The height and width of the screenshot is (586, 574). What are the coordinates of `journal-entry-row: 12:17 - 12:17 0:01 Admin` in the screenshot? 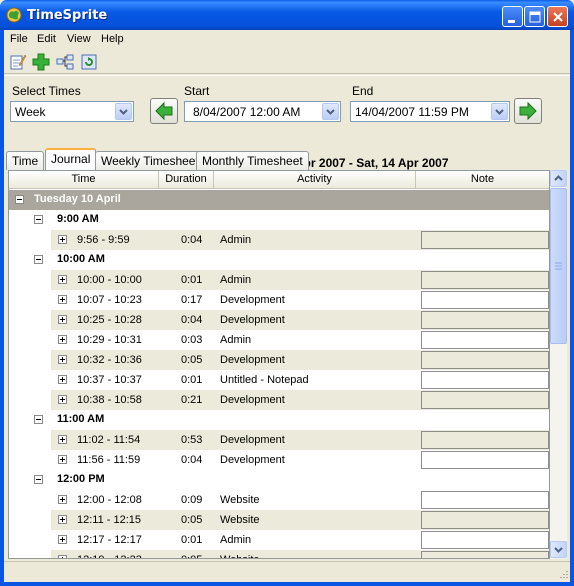 It's located at (279, 540).